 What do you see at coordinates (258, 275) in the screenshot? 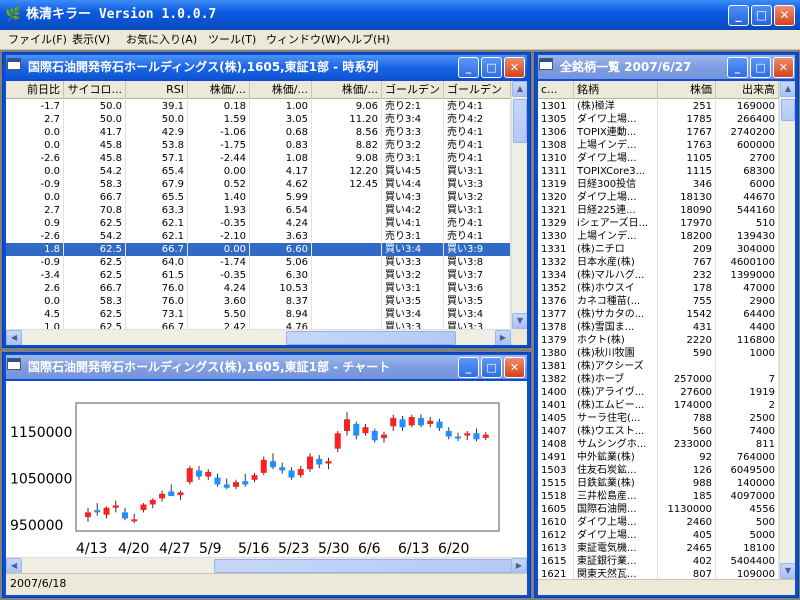
I see `table-row: -3.4 62.5 61.5 -0.35 6.30 買い3:2 買い3:7` at bounding box center [258, 275].